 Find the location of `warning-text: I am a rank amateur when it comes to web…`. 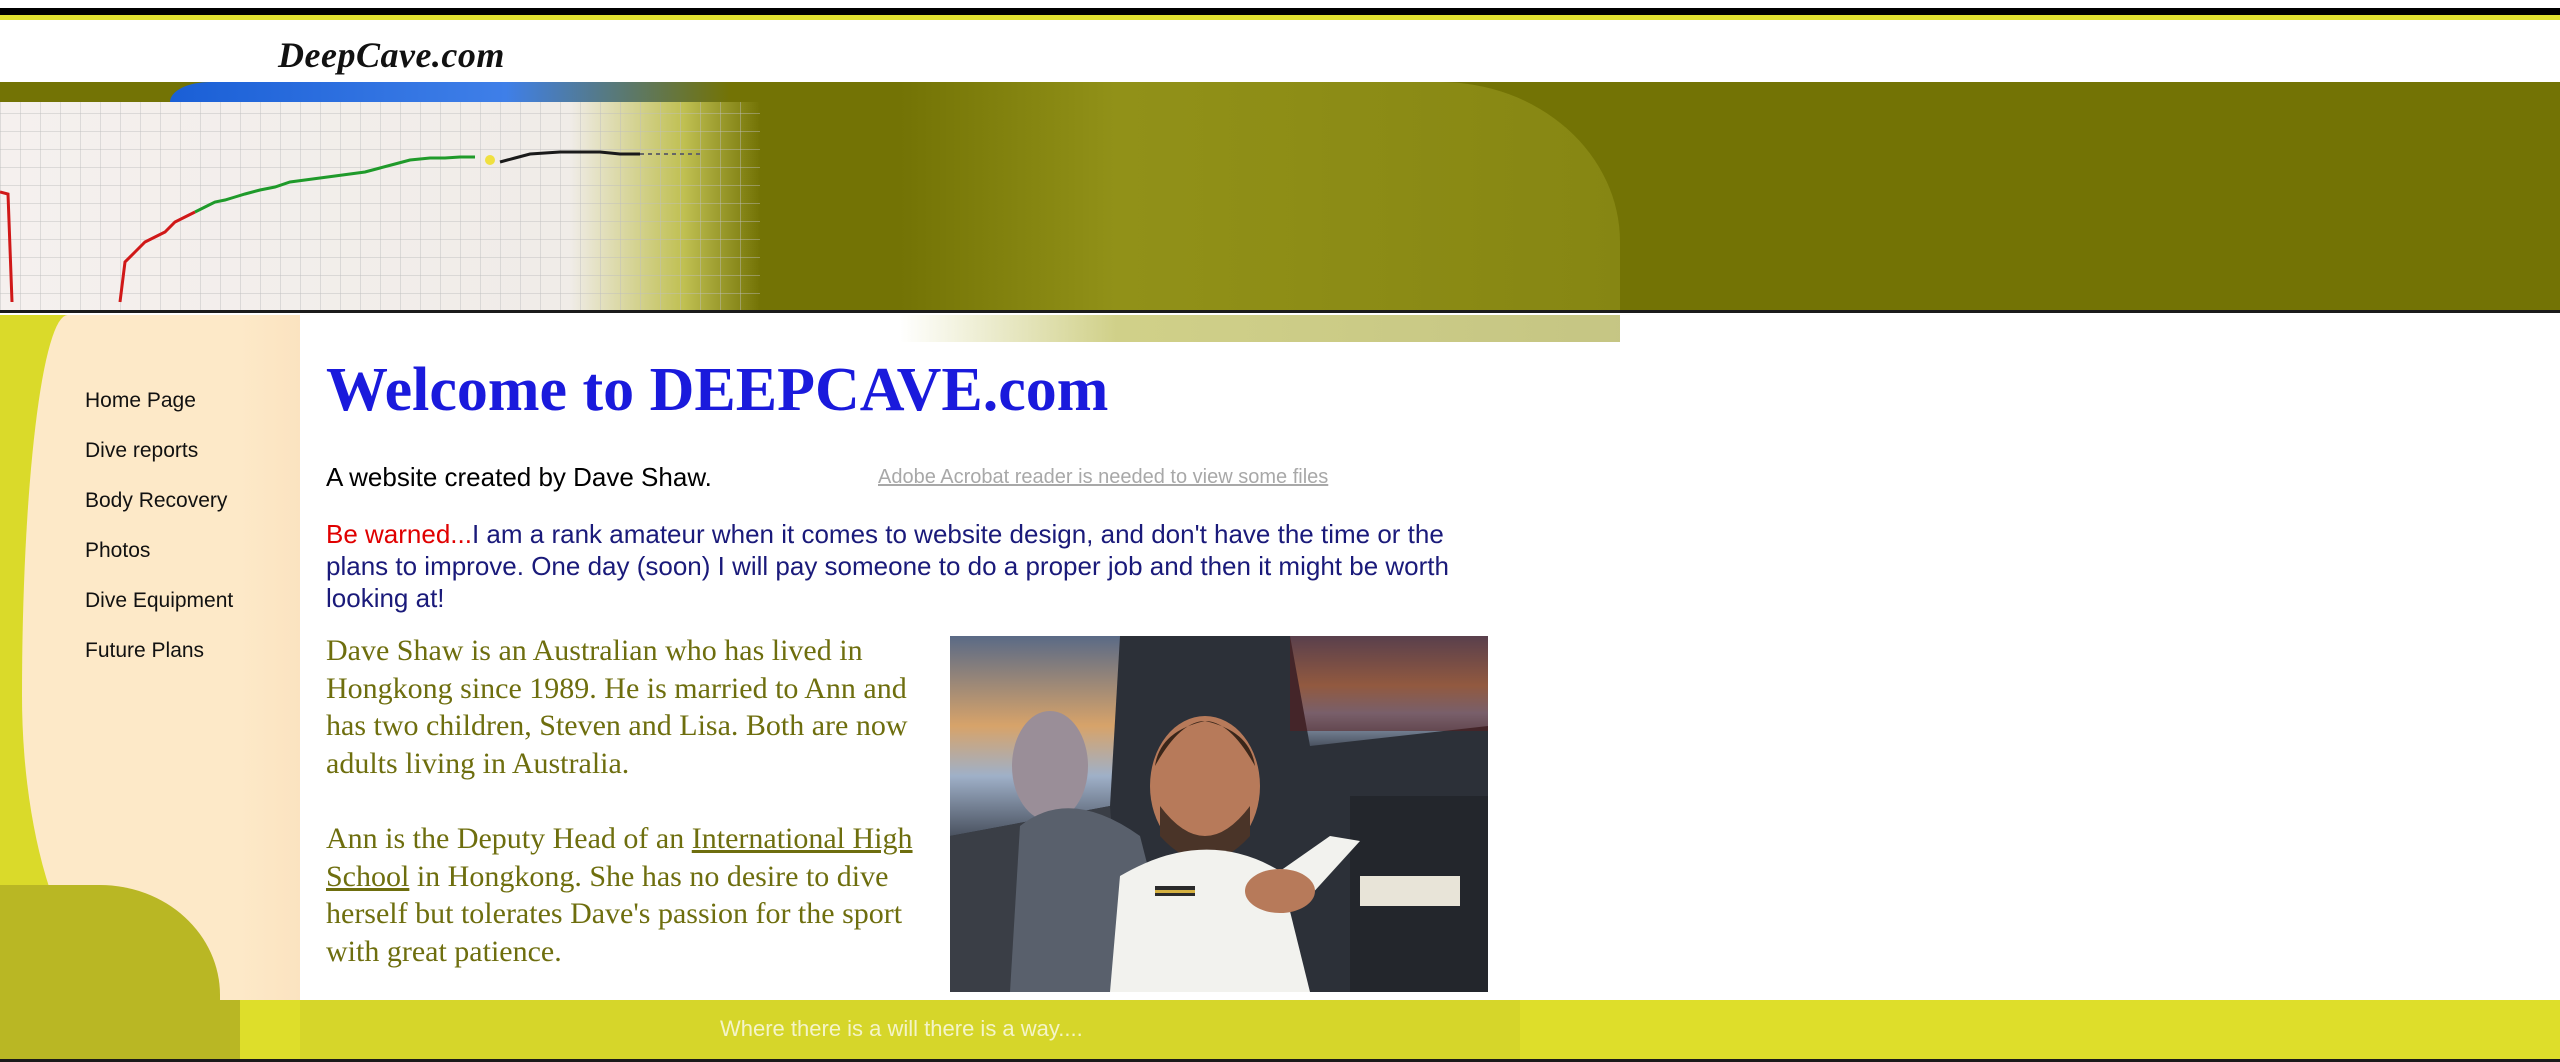

warning-text: I am a rank amateur when it comes to web… is located at coordinates (887, 566).